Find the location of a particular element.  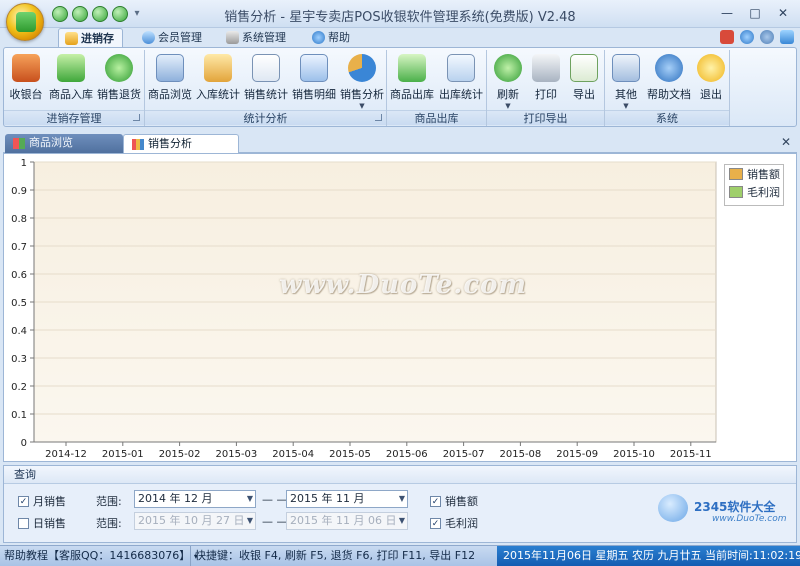

y-tick-label: 0.2 is located at coordinates (19, 387).